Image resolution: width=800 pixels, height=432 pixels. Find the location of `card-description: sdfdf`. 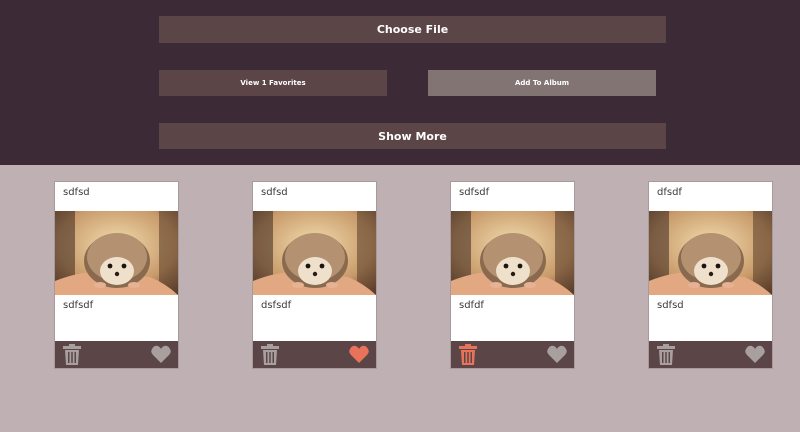

card-description: sdfdf is located at coordinates (471, 305).